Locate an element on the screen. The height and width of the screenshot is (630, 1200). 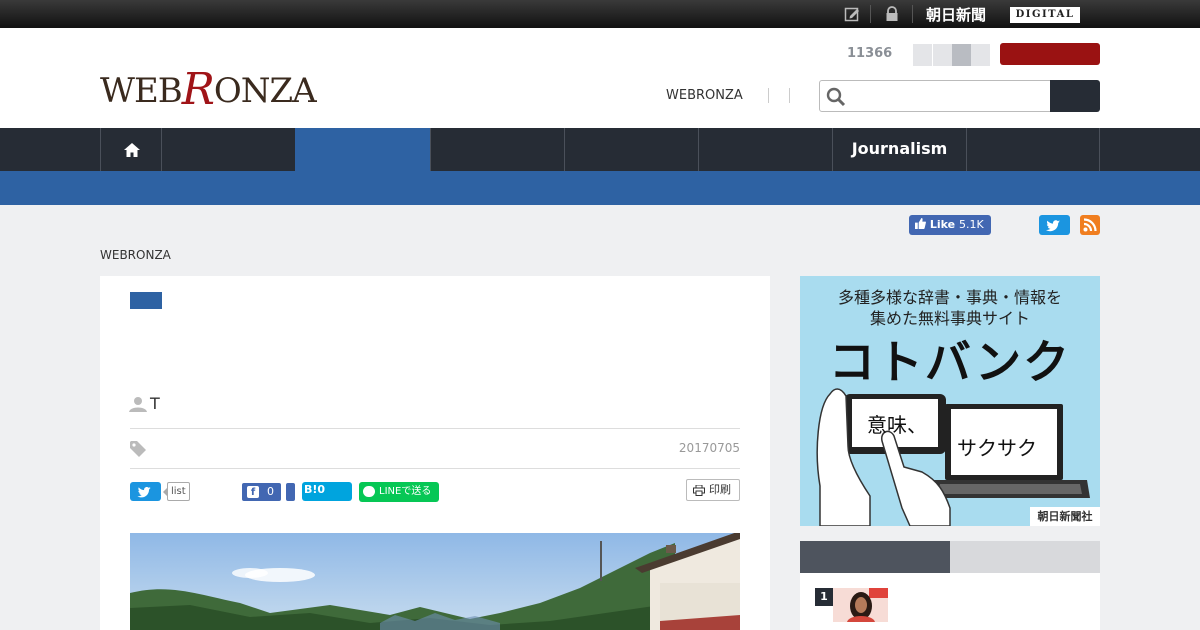
person-photo is located at coordinates (860, 605).